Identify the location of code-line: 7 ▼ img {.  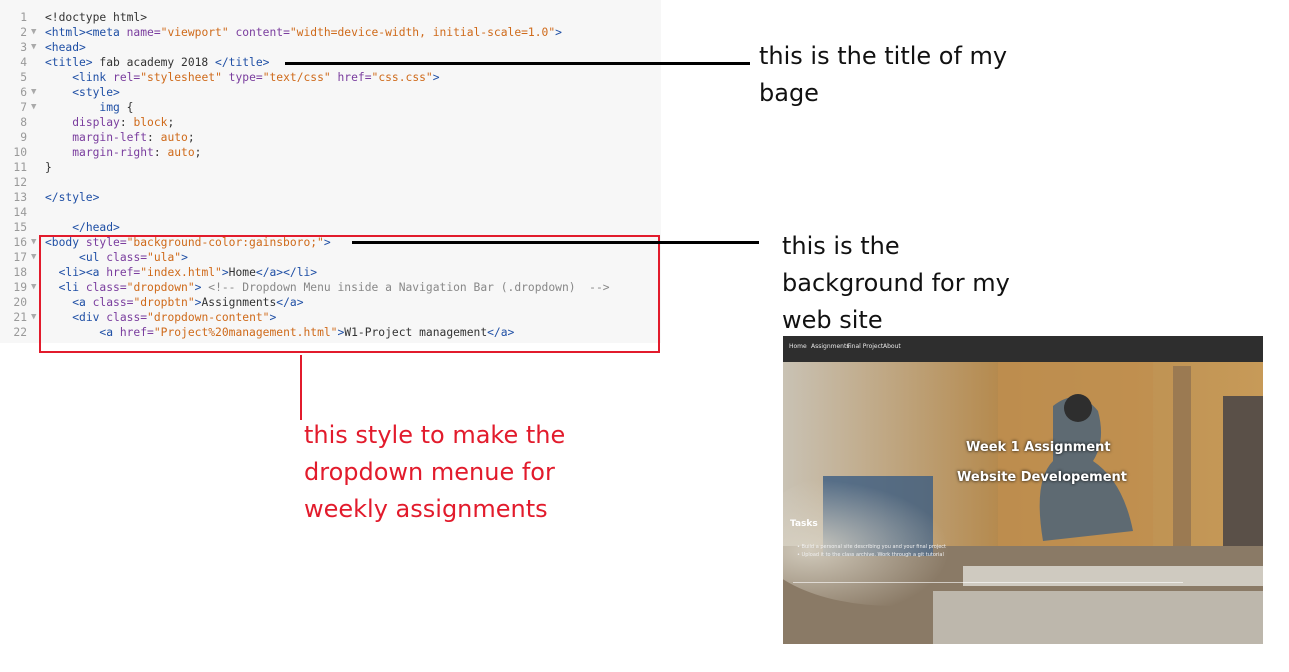
(330, 107).